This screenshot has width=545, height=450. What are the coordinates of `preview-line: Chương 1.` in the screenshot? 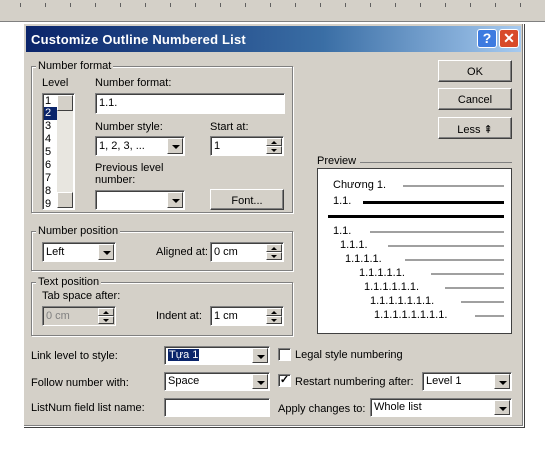 It's located at (360, 185).